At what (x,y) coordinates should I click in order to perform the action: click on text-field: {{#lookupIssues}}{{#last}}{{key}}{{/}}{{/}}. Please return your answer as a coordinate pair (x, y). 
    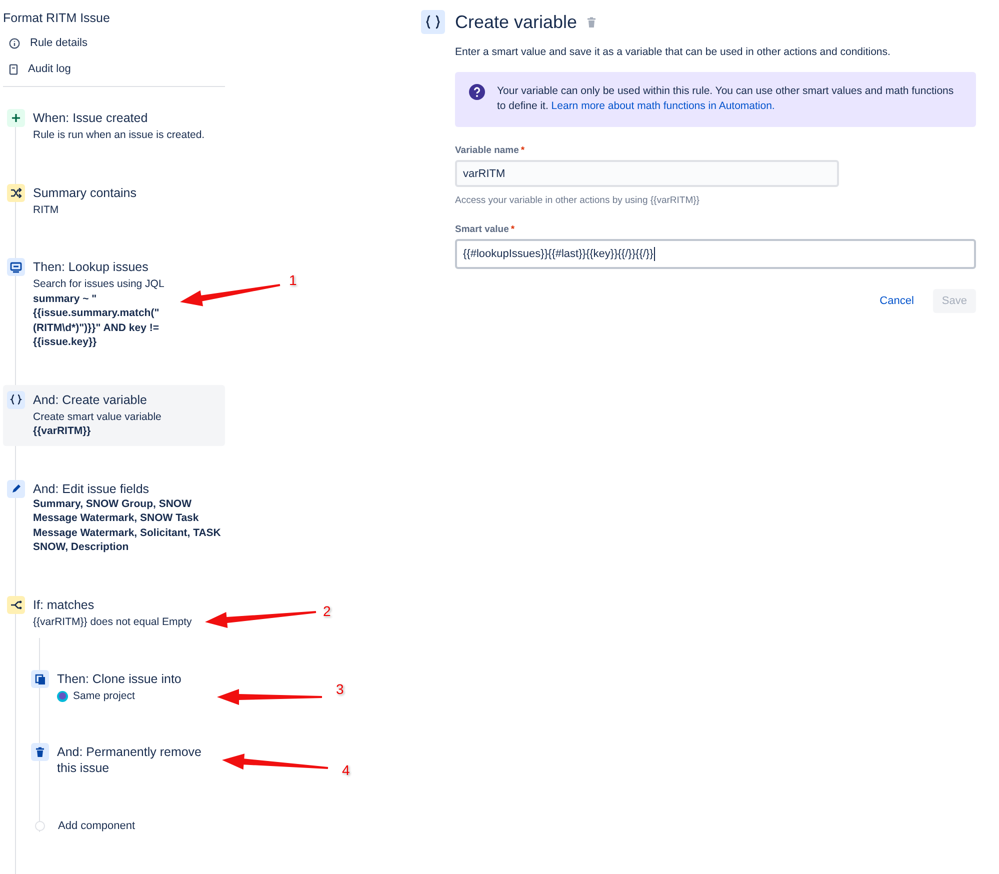
    Looking at the image, I should click on (715, 254).